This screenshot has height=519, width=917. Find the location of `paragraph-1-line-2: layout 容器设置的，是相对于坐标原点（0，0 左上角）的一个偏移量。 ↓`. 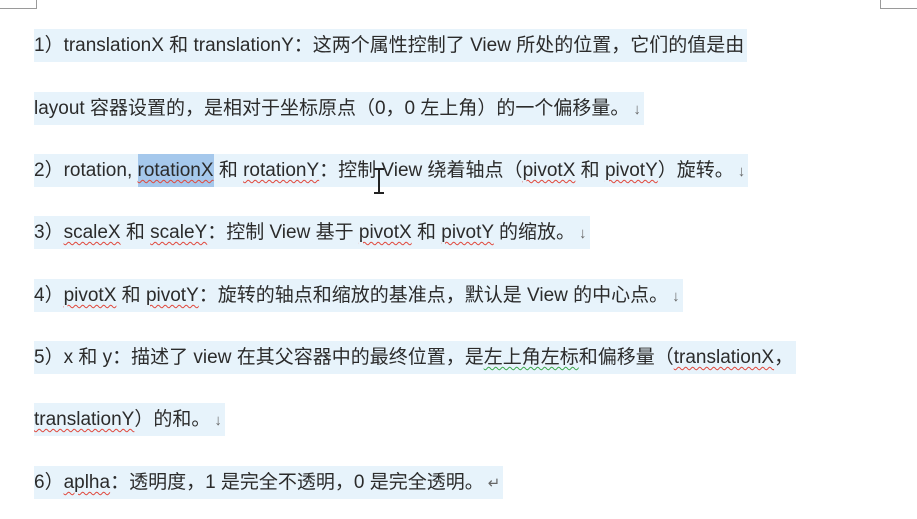

paragraph-1-line-2: layout 容器设置的，是相对于坐标原点（0，0 左上角）的一个偏移量。 ↓ is located at coordinates (339, 108).